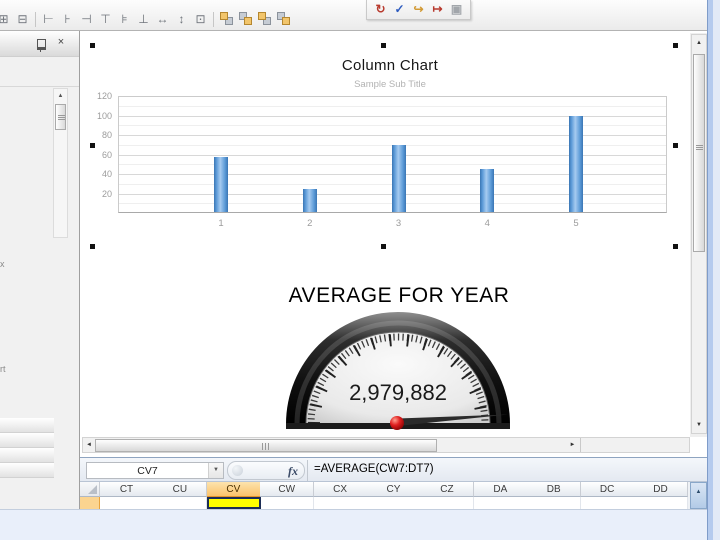 Image resolution: width=720 pixels, height=540 pixels. Describe the element at coordinates (398, 370) in the screenshot. I see `gauge-object: 2,979,882` at that location.